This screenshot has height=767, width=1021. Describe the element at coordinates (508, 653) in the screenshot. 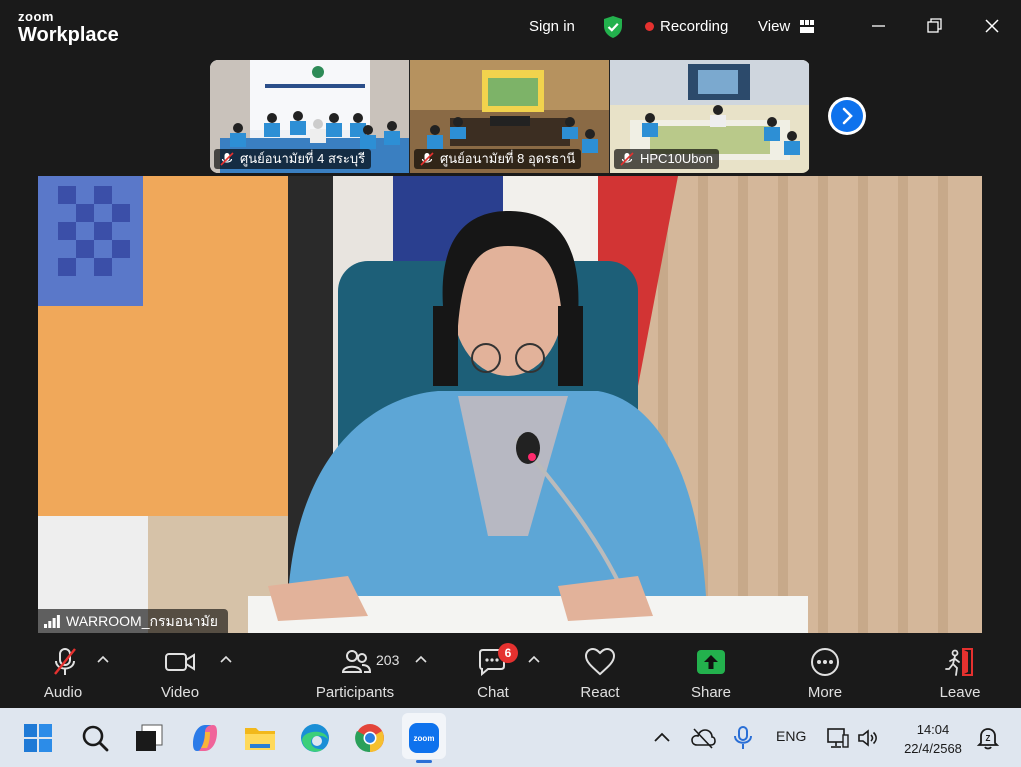

I see `chat-unread-badge: 6` at that location.